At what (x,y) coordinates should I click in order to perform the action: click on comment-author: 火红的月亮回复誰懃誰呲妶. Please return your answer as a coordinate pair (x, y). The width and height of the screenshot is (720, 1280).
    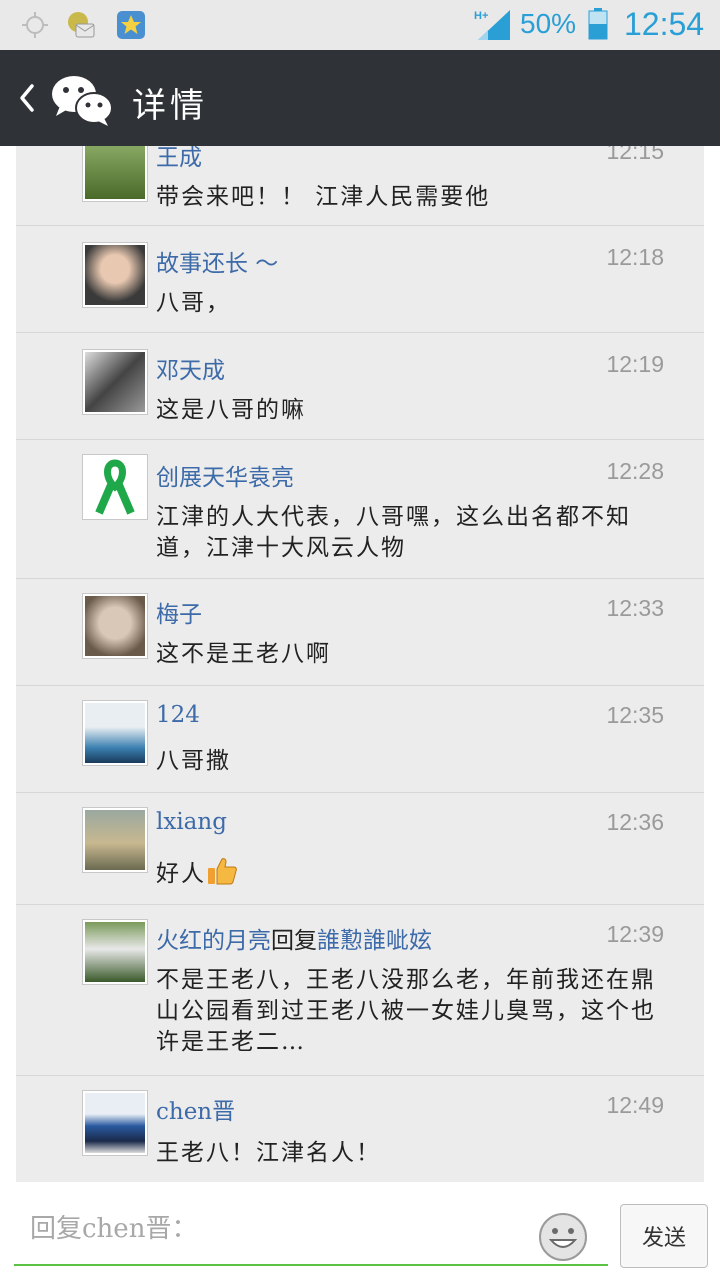
    Looking at the image, I should click on (294, 938).